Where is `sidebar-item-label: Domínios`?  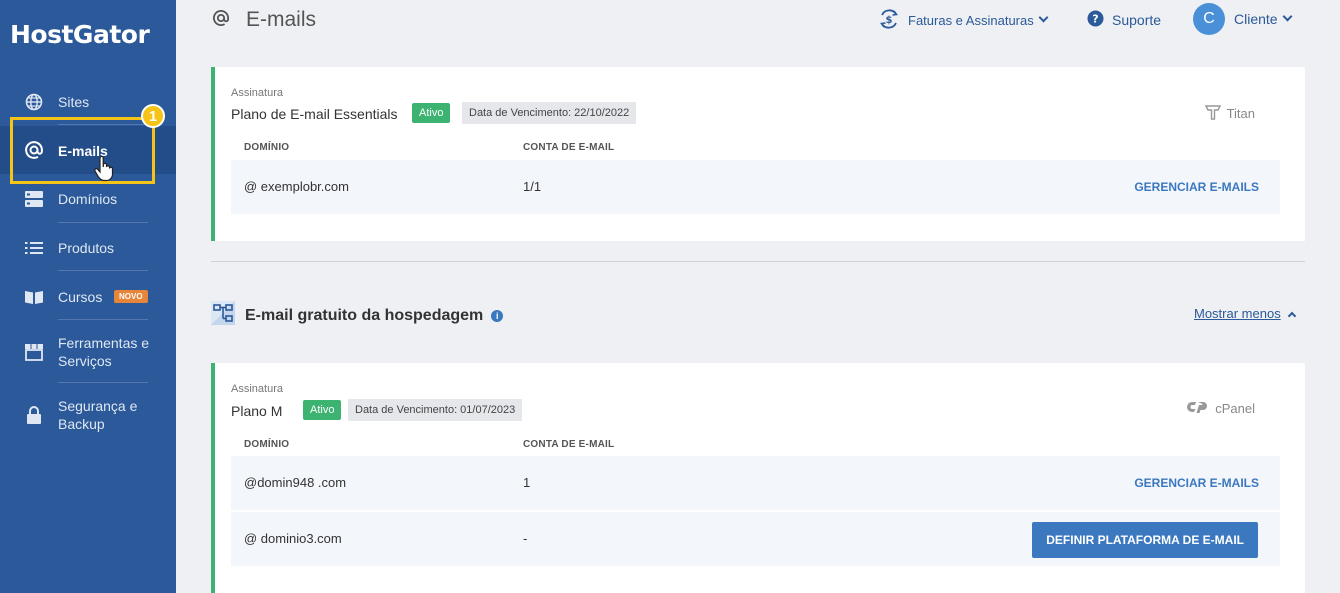 sidebar-item-label: Domínios is located at coordinates (88, 199).